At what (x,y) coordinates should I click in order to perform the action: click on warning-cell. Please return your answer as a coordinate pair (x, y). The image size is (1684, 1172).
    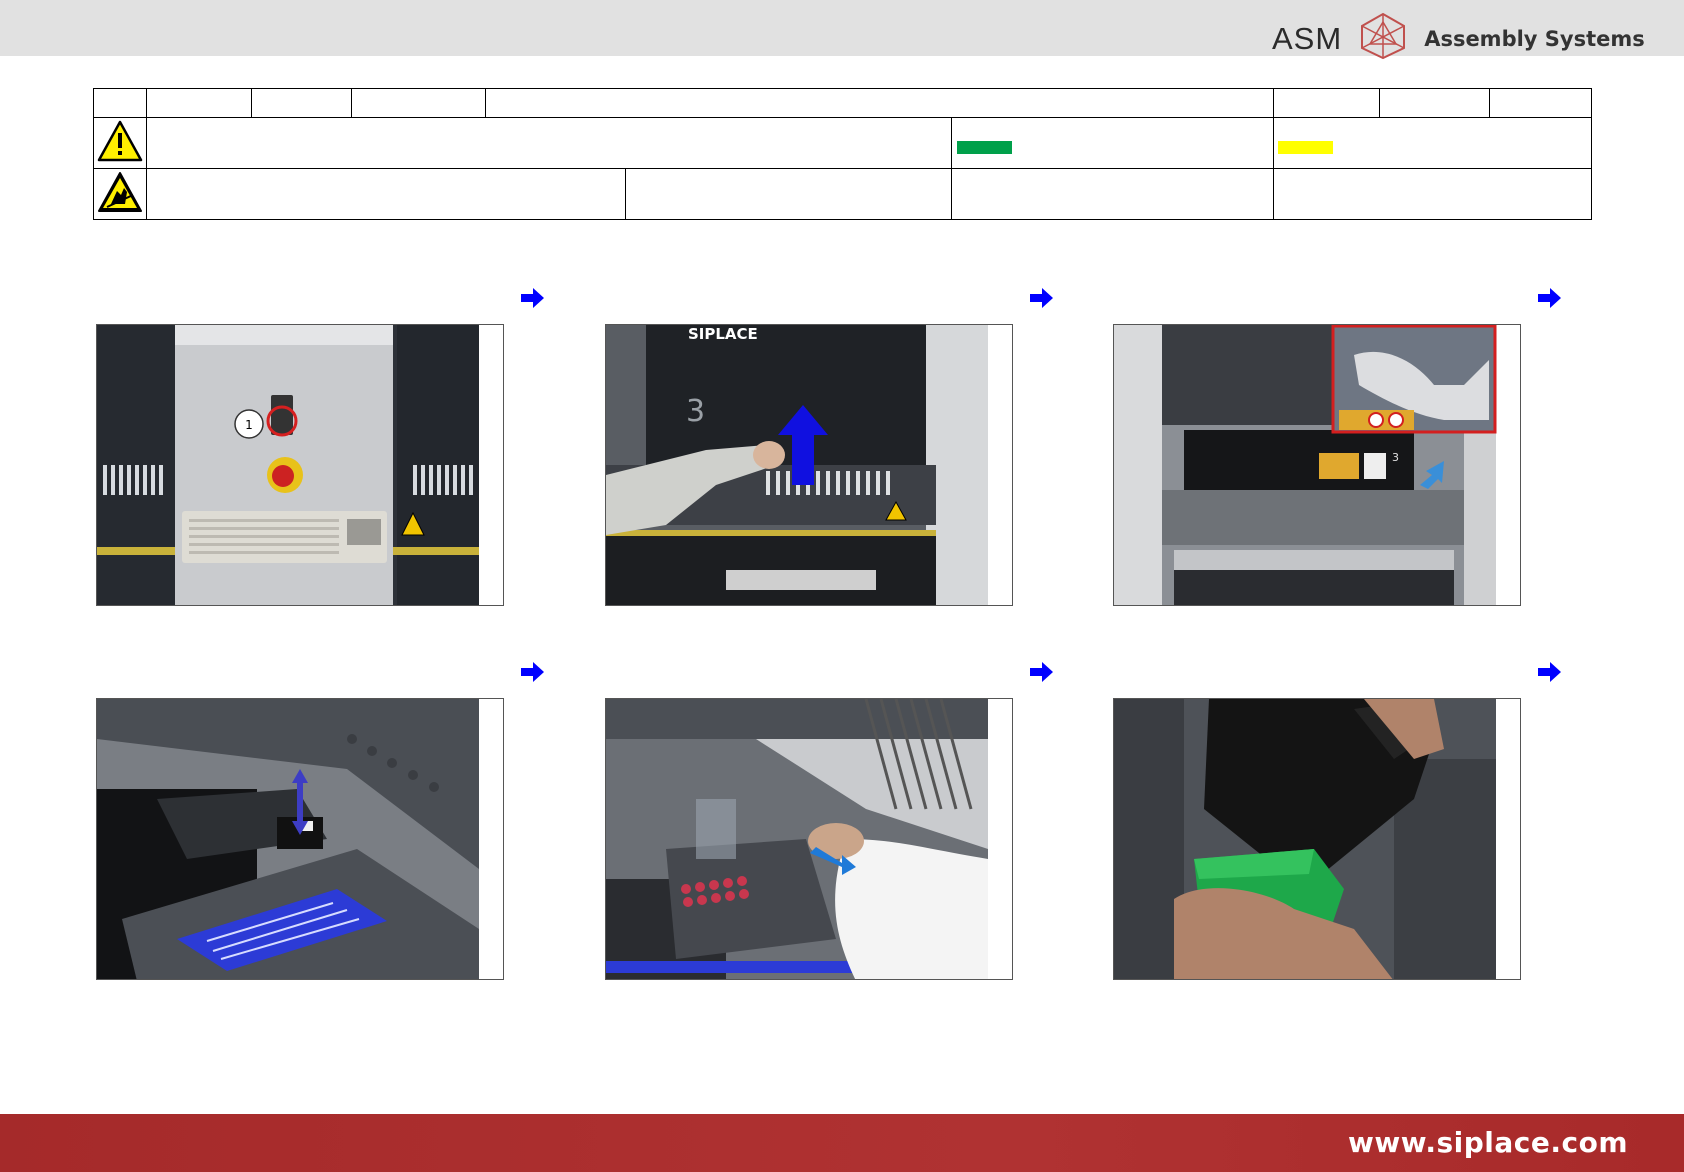
    Looking at the image, I should click on (120, 143).